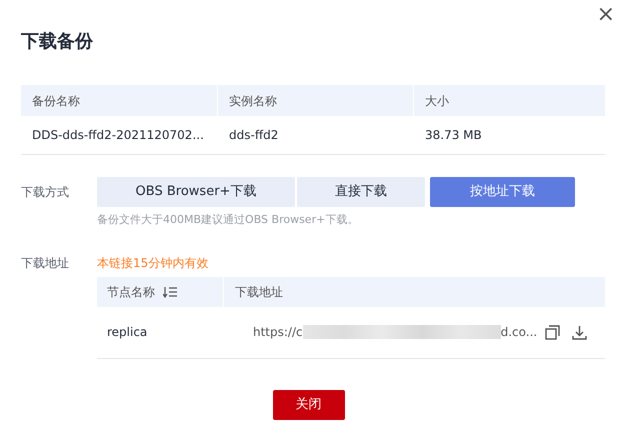  Describe the element at coordinates (453, 135) in the screenshot. I see `table-cell-text: 38.73 MB` at that location.